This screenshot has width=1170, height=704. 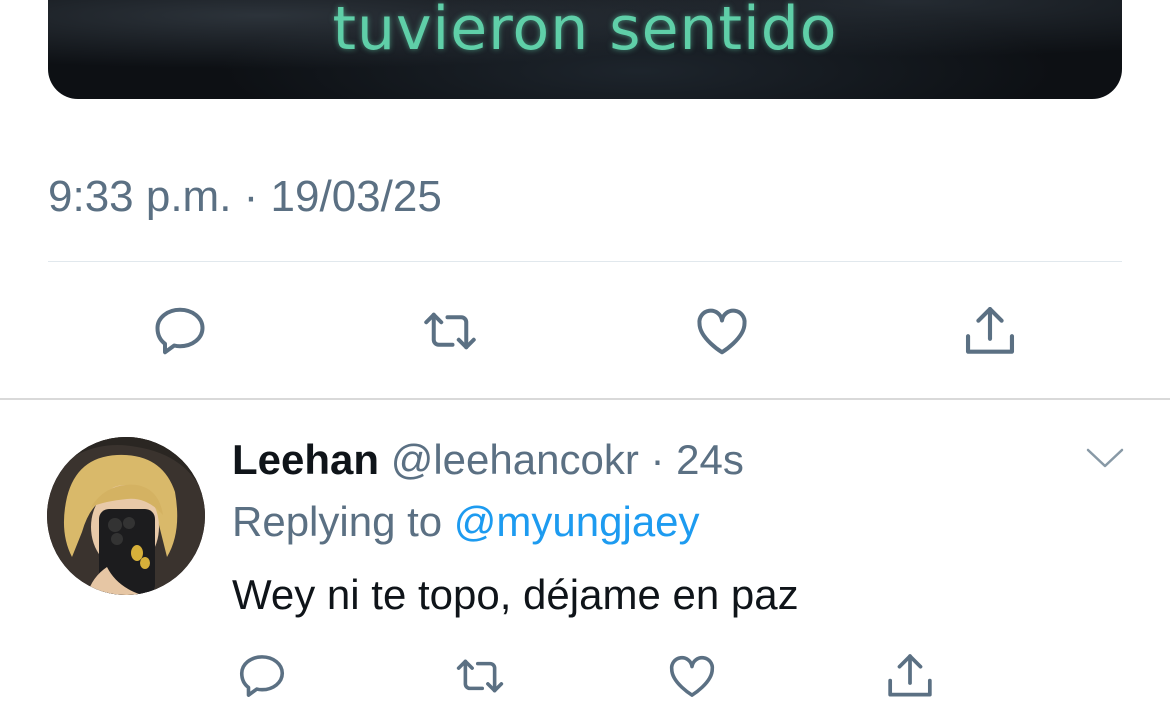 What do you see at coordinates (515, 594) in the screenshot?
I see `tweet-text: Wey ni te topo, déjame en paz` at bounding box center [515, 594].